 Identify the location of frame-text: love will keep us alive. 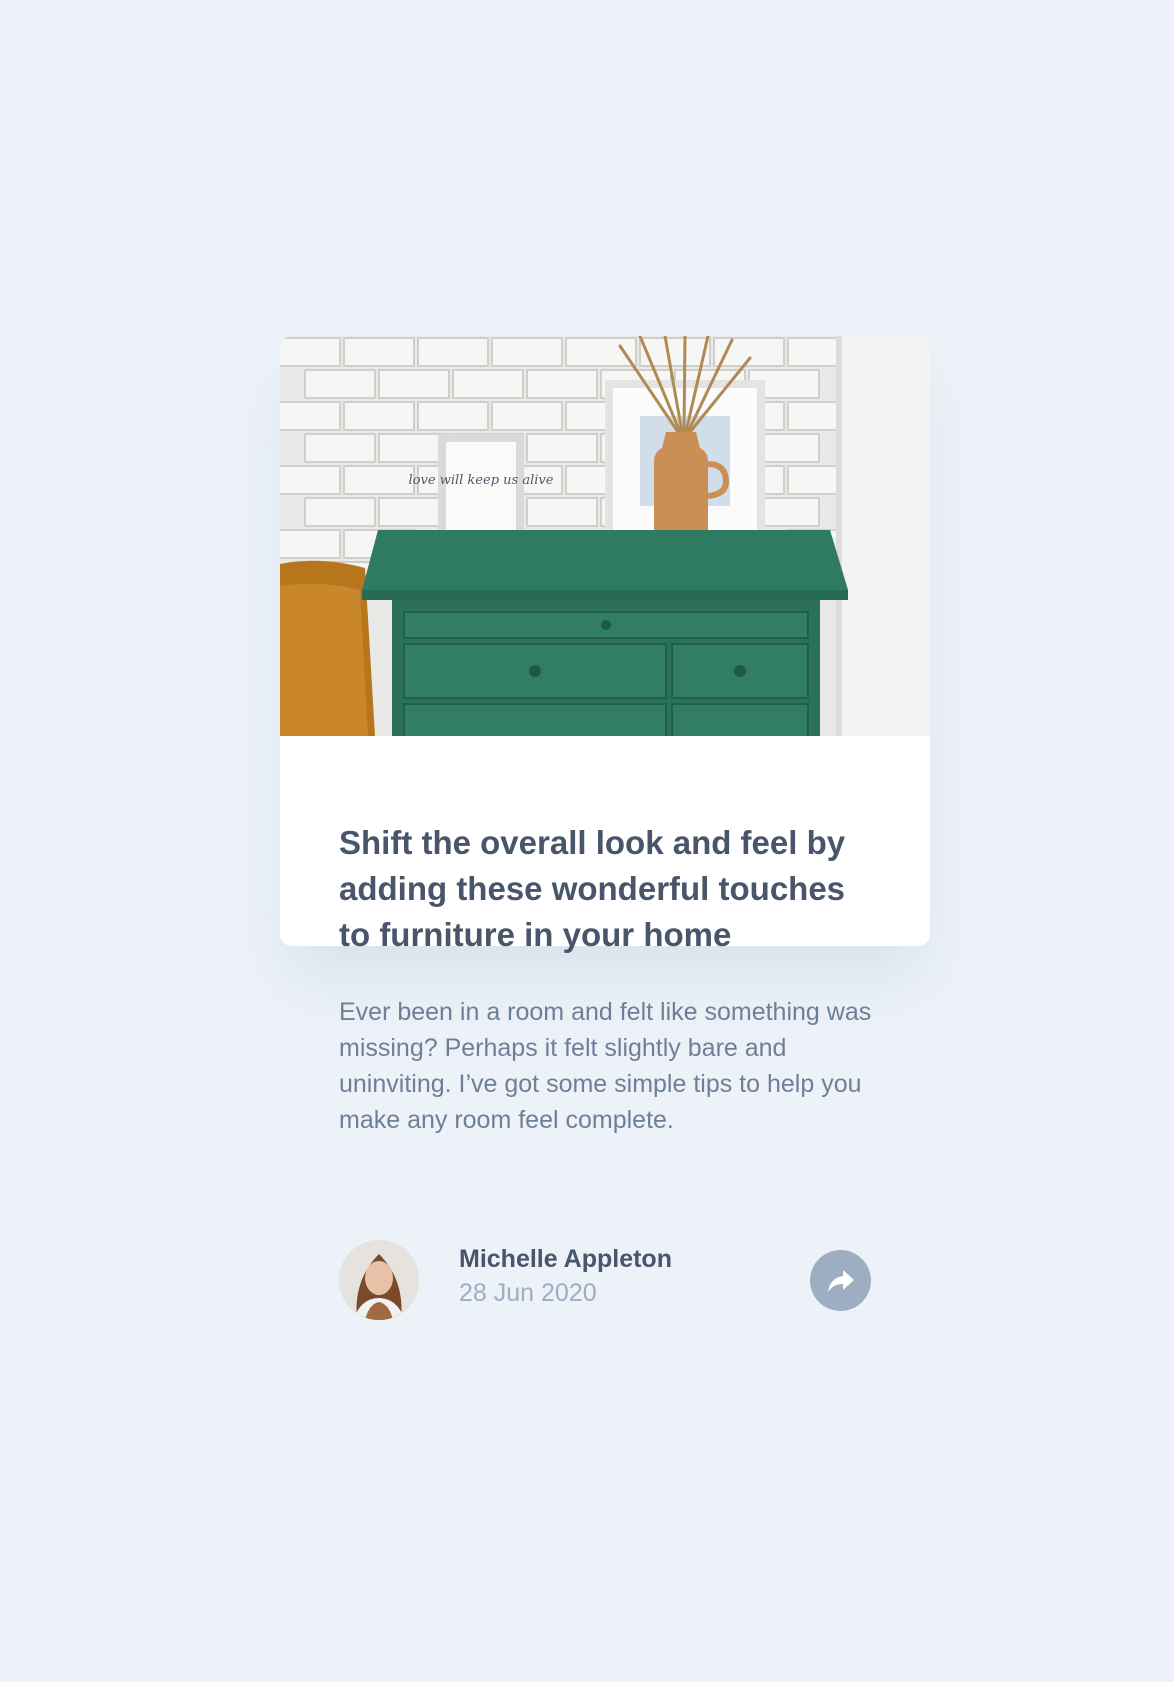
(481, 480).